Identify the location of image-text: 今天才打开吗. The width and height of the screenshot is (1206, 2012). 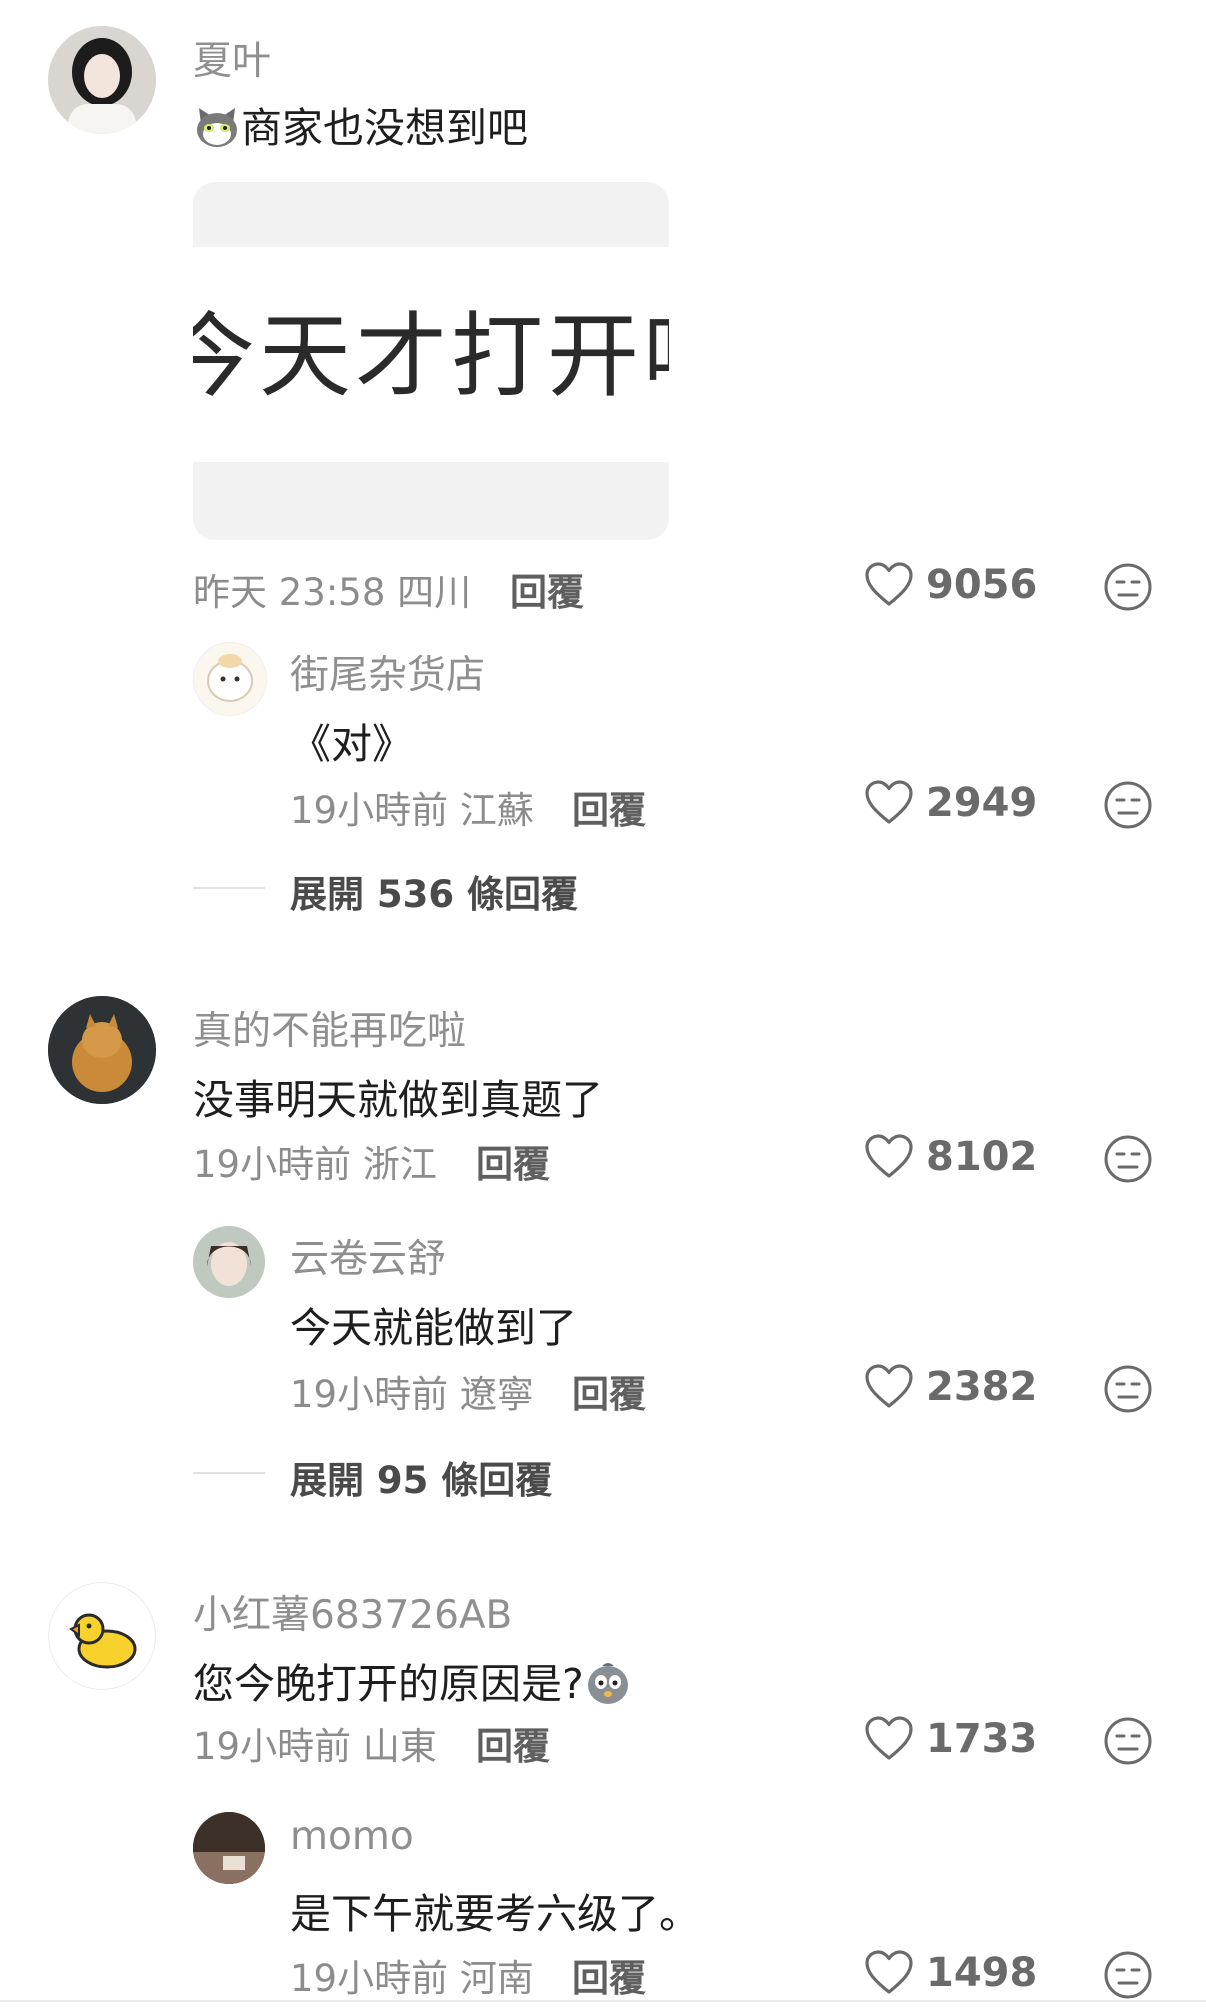
(431, 356).